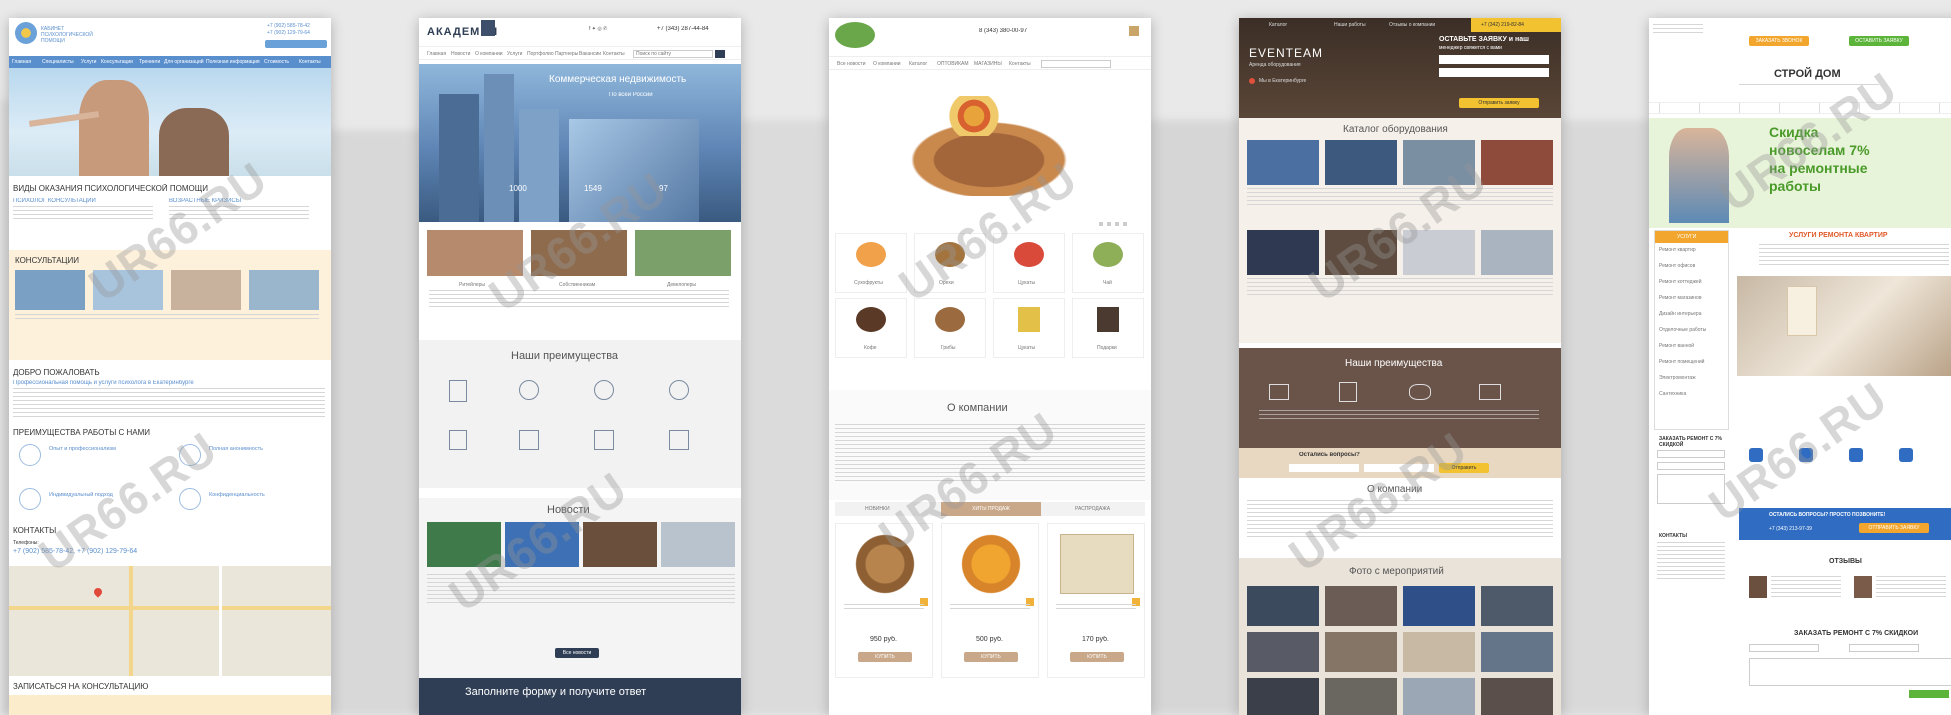  What do you see at coordinates (1682, 330) in the screenshot?
I see `sidebar-item: Отделочные работы` at bounding box center [1682, 330].